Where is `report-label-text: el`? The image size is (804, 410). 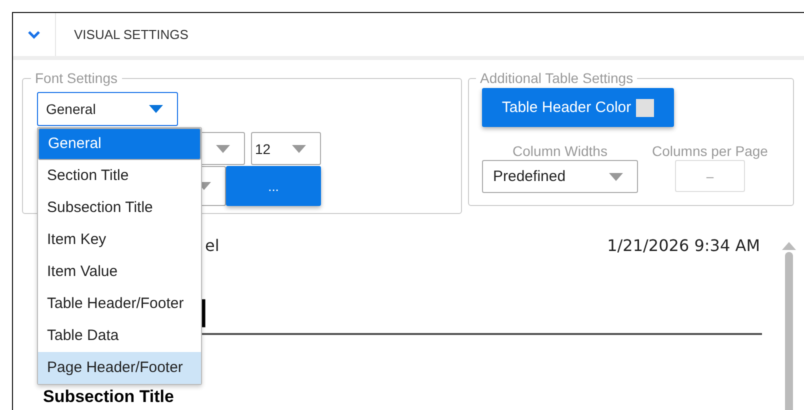 report-label-text: el is located at coordinates (212, 245).